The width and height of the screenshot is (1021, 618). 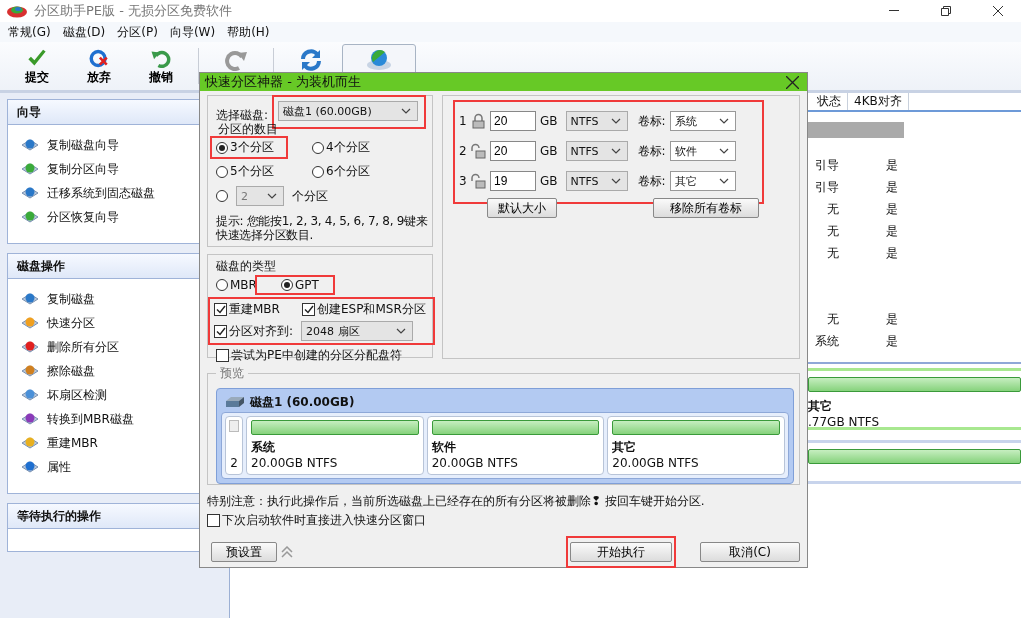 I want to click on field-label: 个分区, so click(x=310, y=196).